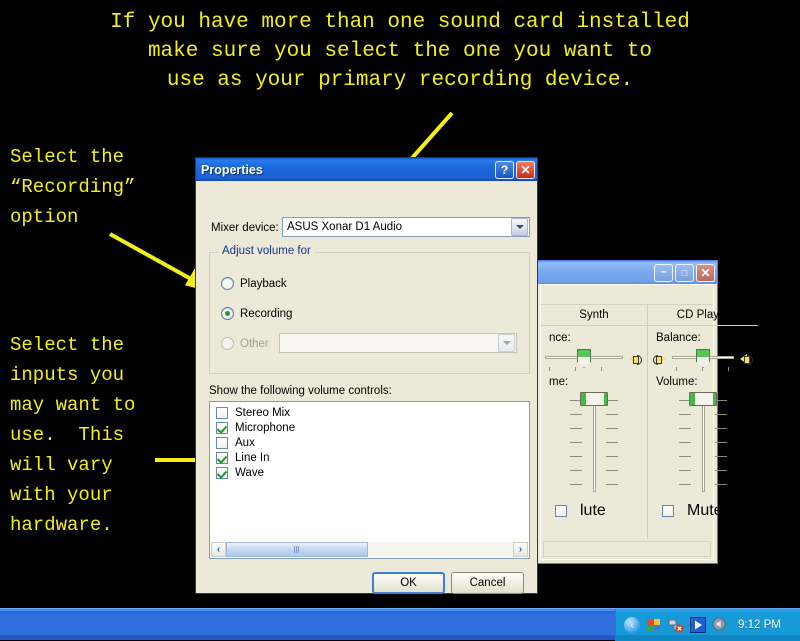  What do you see at coordinates (720, 625) in the screenshot?
I see `volume-icon` at bounding box center [720, 625].